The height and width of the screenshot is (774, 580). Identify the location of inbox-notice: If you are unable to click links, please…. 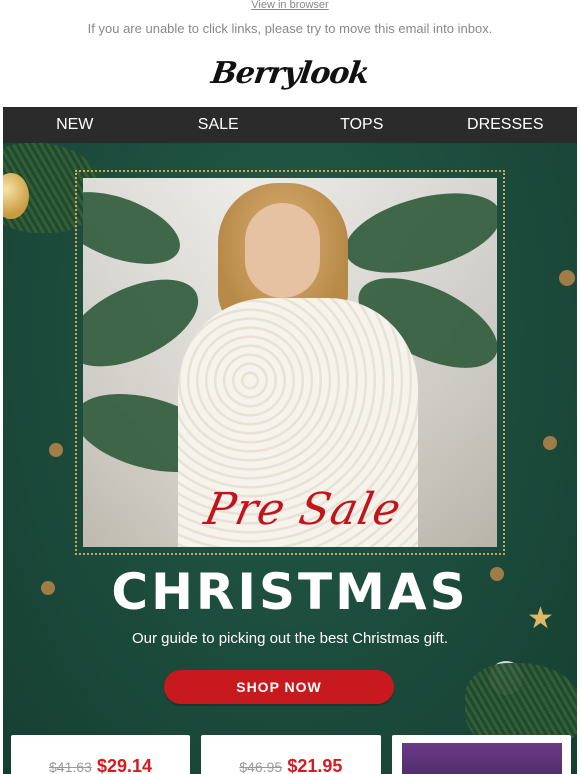
(290, 28).